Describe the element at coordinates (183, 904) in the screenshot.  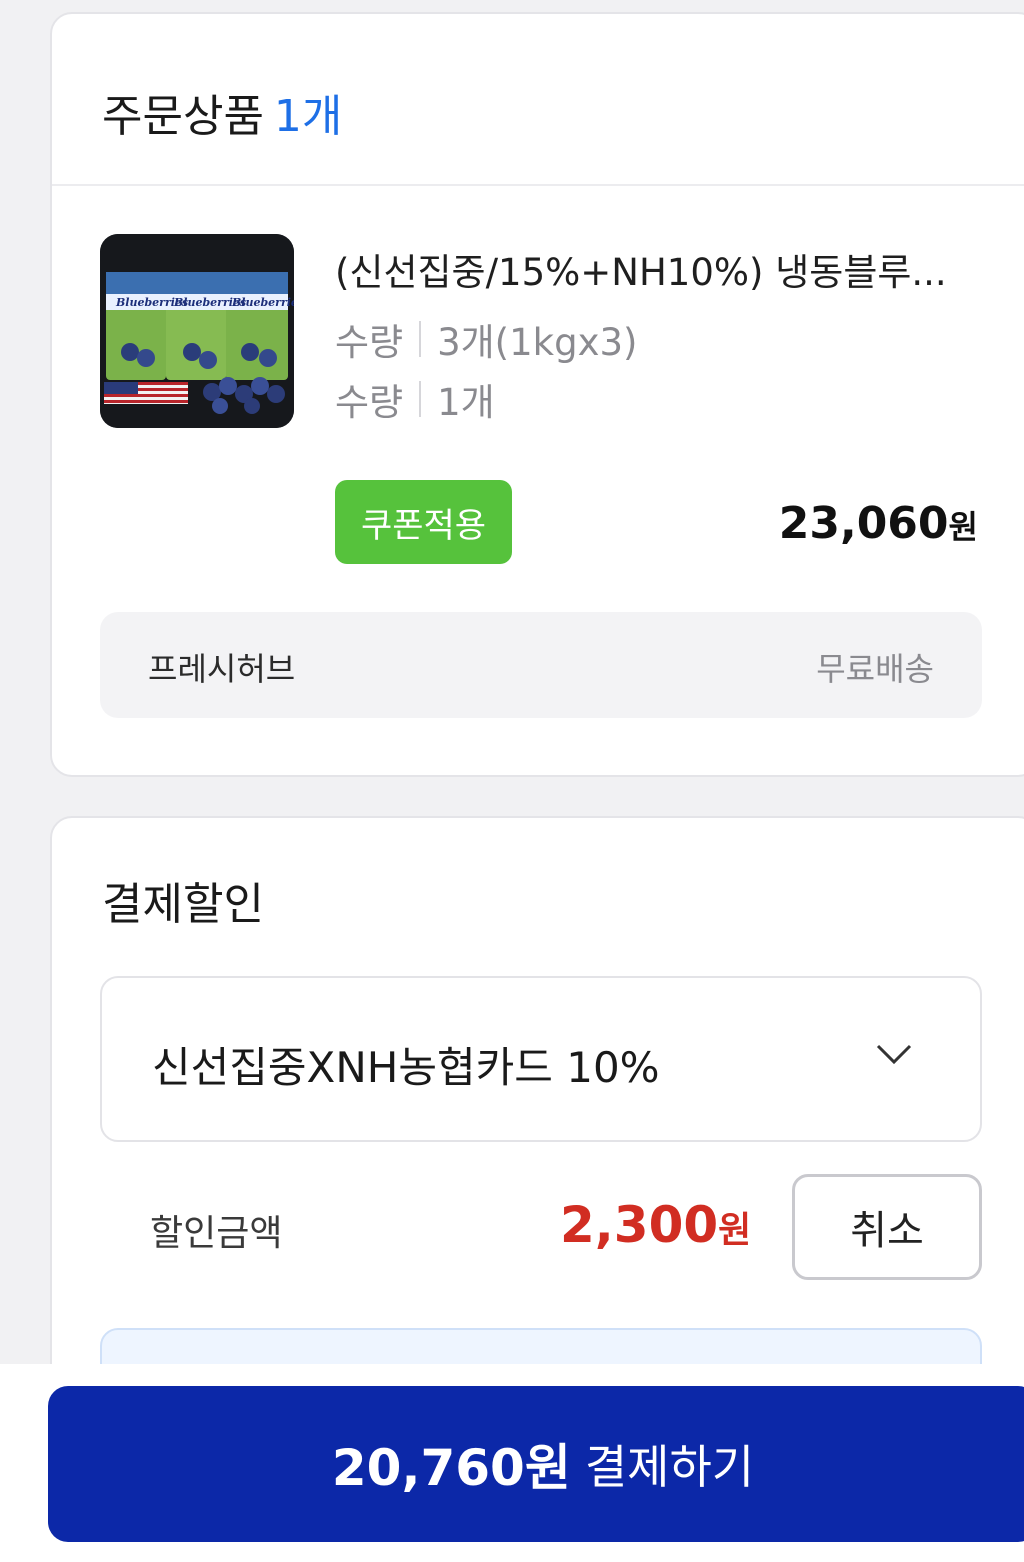
I see `discount-section-title: 결제할인` at that location.